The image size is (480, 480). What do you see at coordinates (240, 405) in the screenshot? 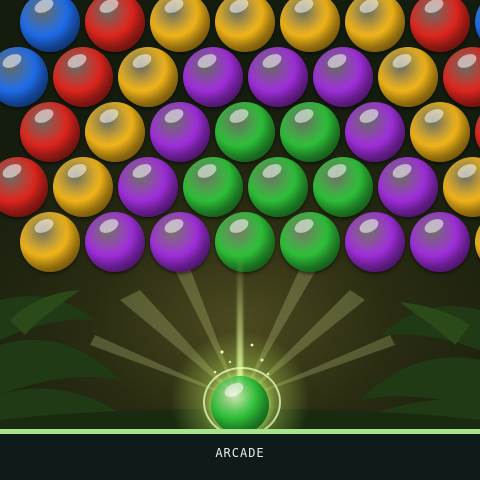
I see `shooter-bubble` at bounding box center [240, 405].